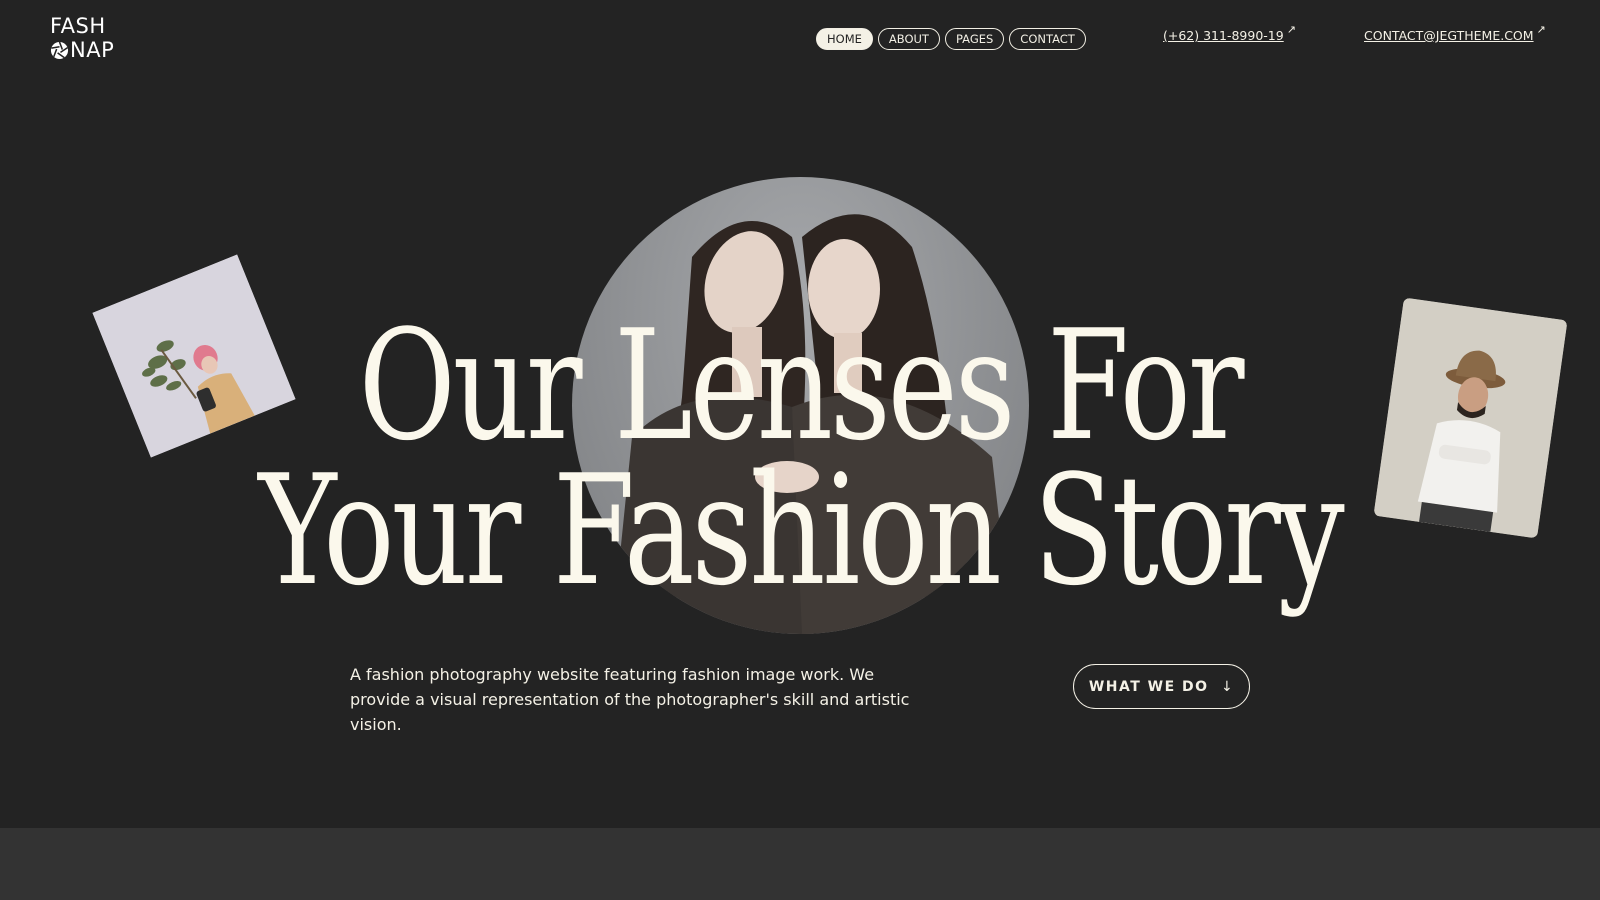  I want to click on brand-logo-line2: NAP, so click(92, 50).